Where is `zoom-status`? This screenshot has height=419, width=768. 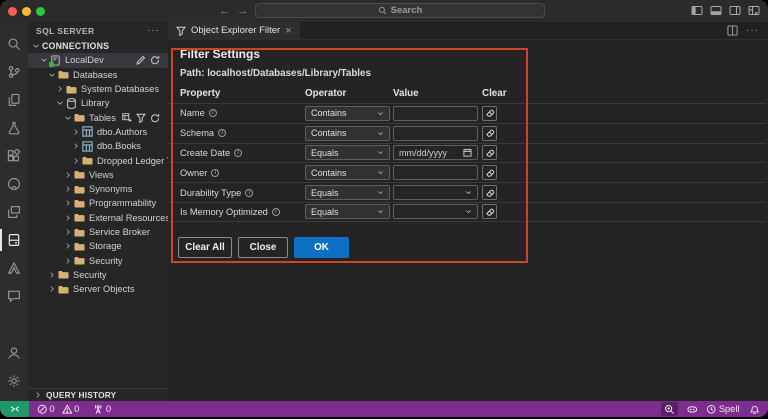 zoom-status is located at coordinates (669, 409).